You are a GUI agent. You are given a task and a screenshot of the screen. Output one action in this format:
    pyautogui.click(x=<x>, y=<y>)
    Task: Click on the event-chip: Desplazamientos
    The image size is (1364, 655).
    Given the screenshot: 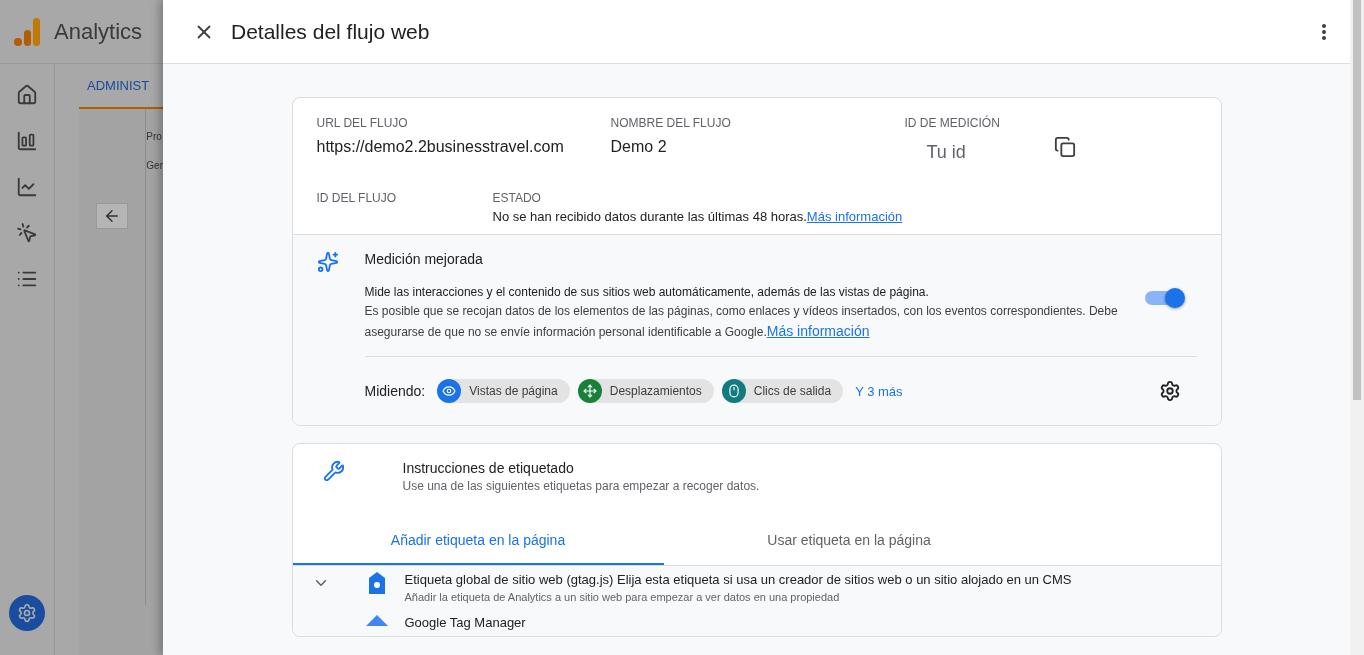 What is the action you would take?
    pyautogui.click(x=645, y=391)
    